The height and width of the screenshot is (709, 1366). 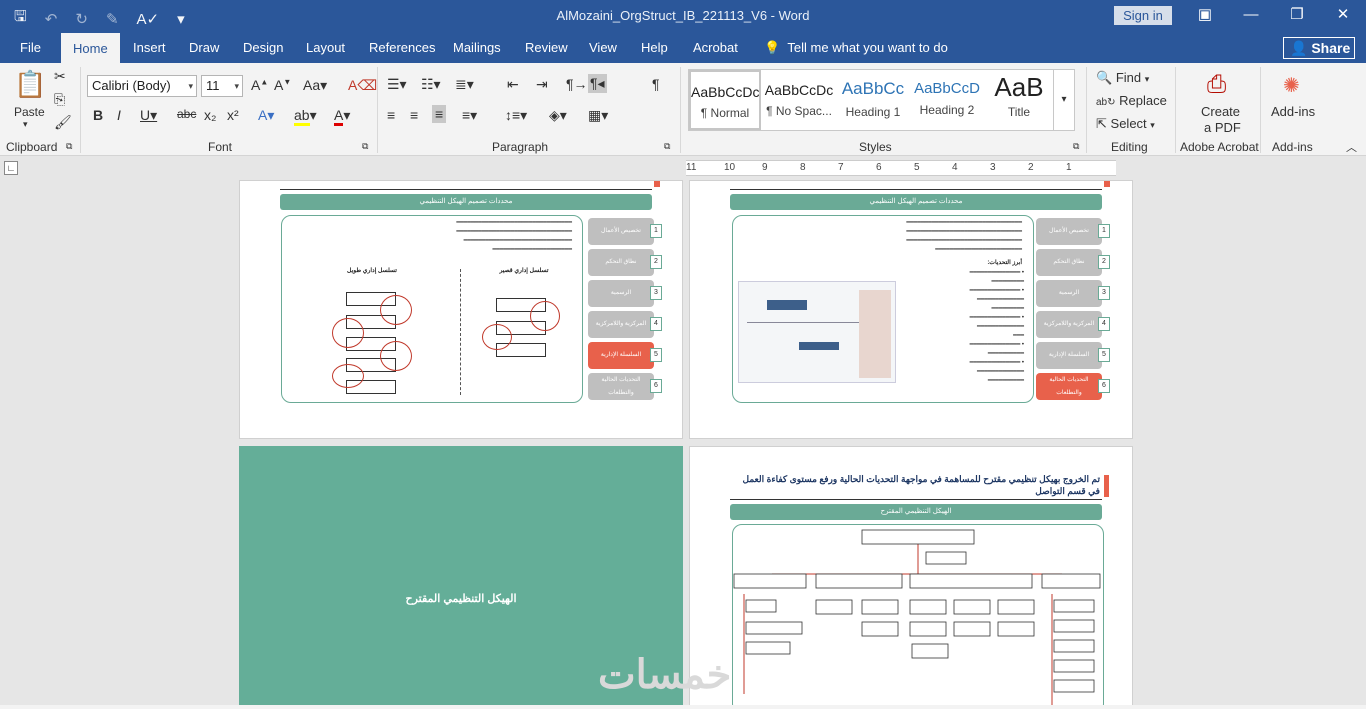 What do you see at coordinates (210, 115) in the screenshot?
I see `subscript-icon: x₂` at bounding box center [210, 115].